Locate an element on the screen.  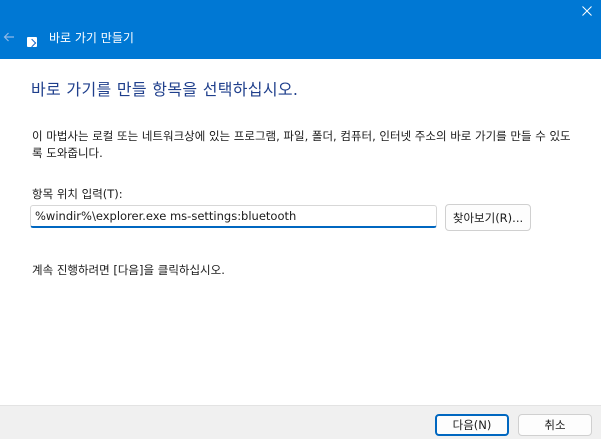
close-icon is located at coordinates (587, 11).